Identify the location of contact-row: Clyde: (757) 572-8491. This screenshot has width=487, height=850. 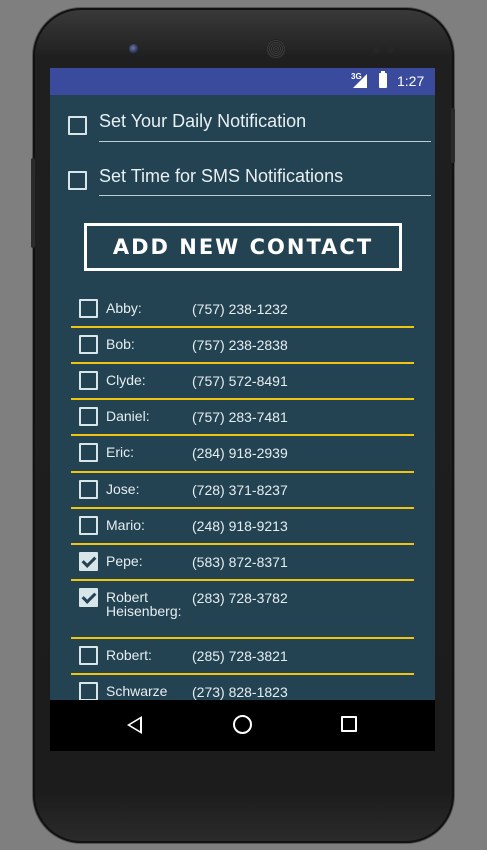
(242, 382).